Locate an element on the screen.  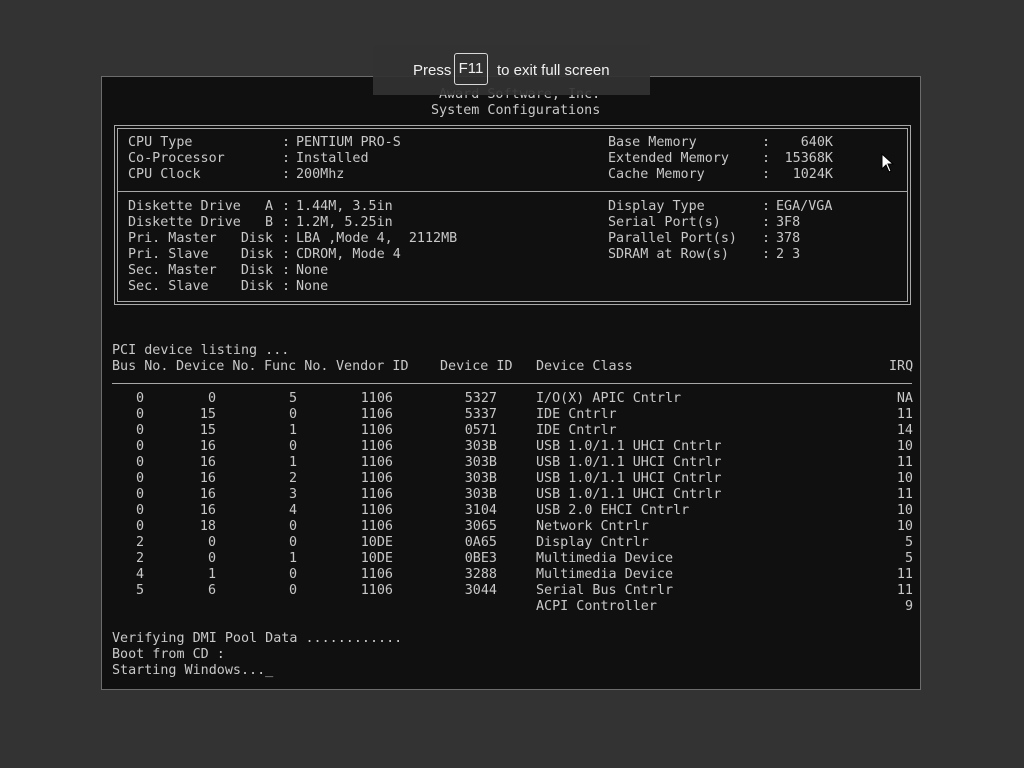
pci-header-class: Device Class is located at coordinates (584, 366).